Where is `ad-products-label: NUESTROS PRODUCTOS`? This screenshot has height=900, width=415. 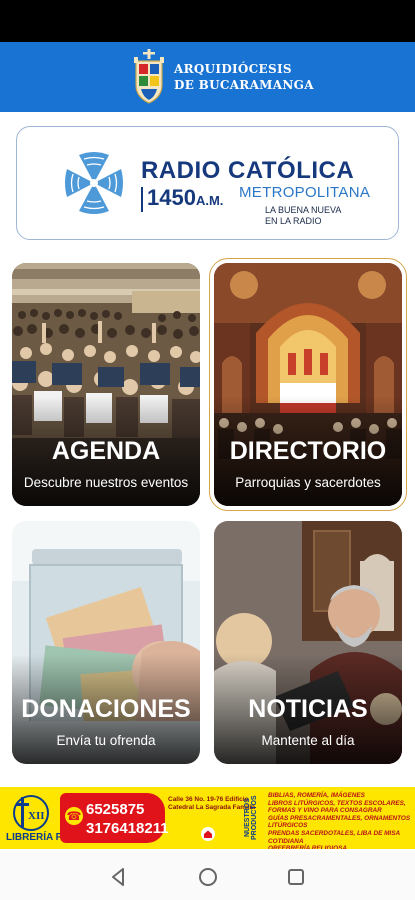 ad-products-label: NUESTROS PRODUCTOS is located at coordinates (251, 818).